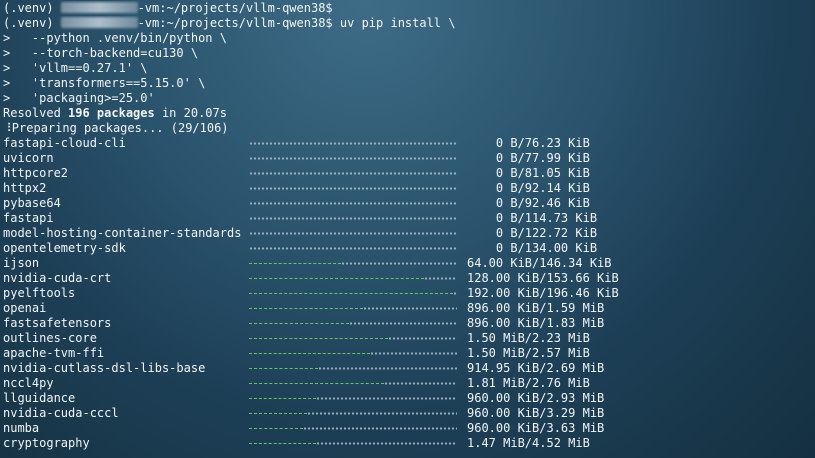  I want to click on package-name: nvidia-cuda-cccl, so click(61, 413).